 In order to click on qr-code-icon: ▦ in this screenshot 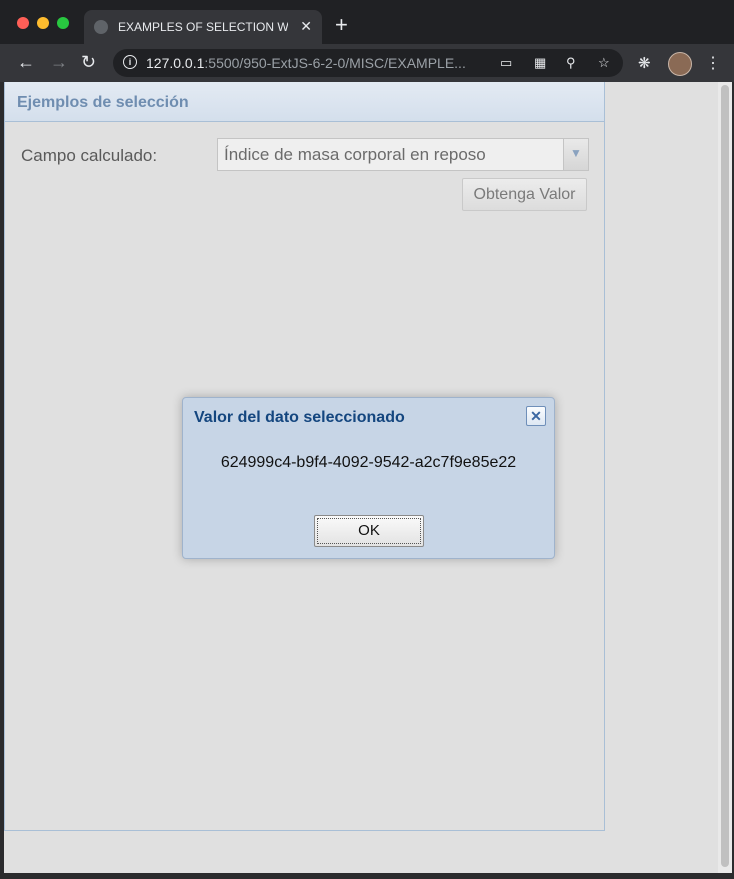, I will do `click(540, 63)`.